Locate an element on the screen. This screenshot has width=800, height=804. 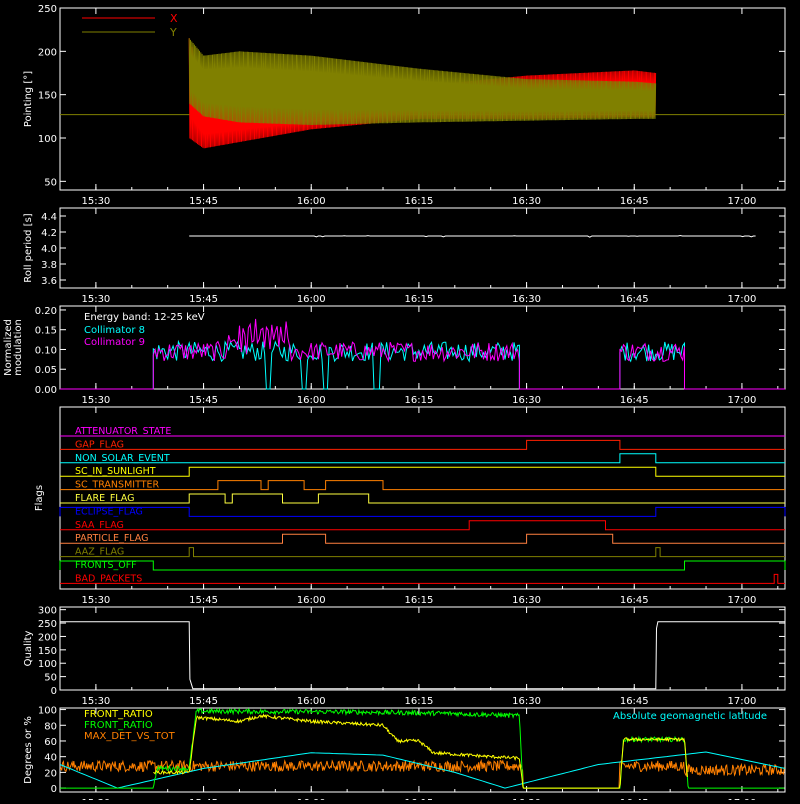
legend-label-y: Y is located at coordinates (173, 32).